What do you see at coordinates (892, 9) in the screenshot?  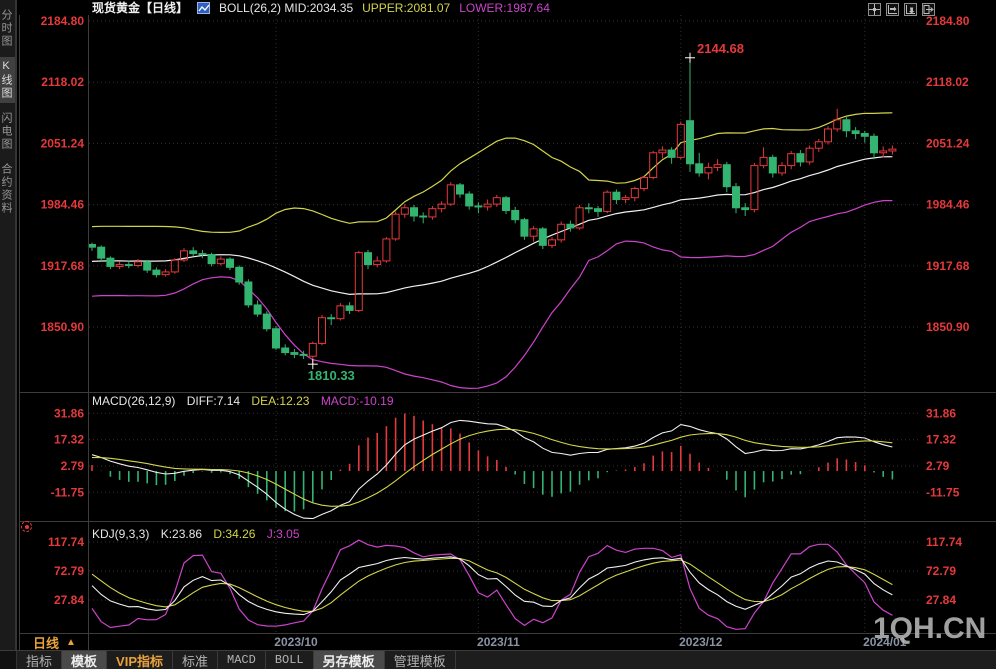 I see `fit-x-axis-icon` at bounding box center [892, 9].